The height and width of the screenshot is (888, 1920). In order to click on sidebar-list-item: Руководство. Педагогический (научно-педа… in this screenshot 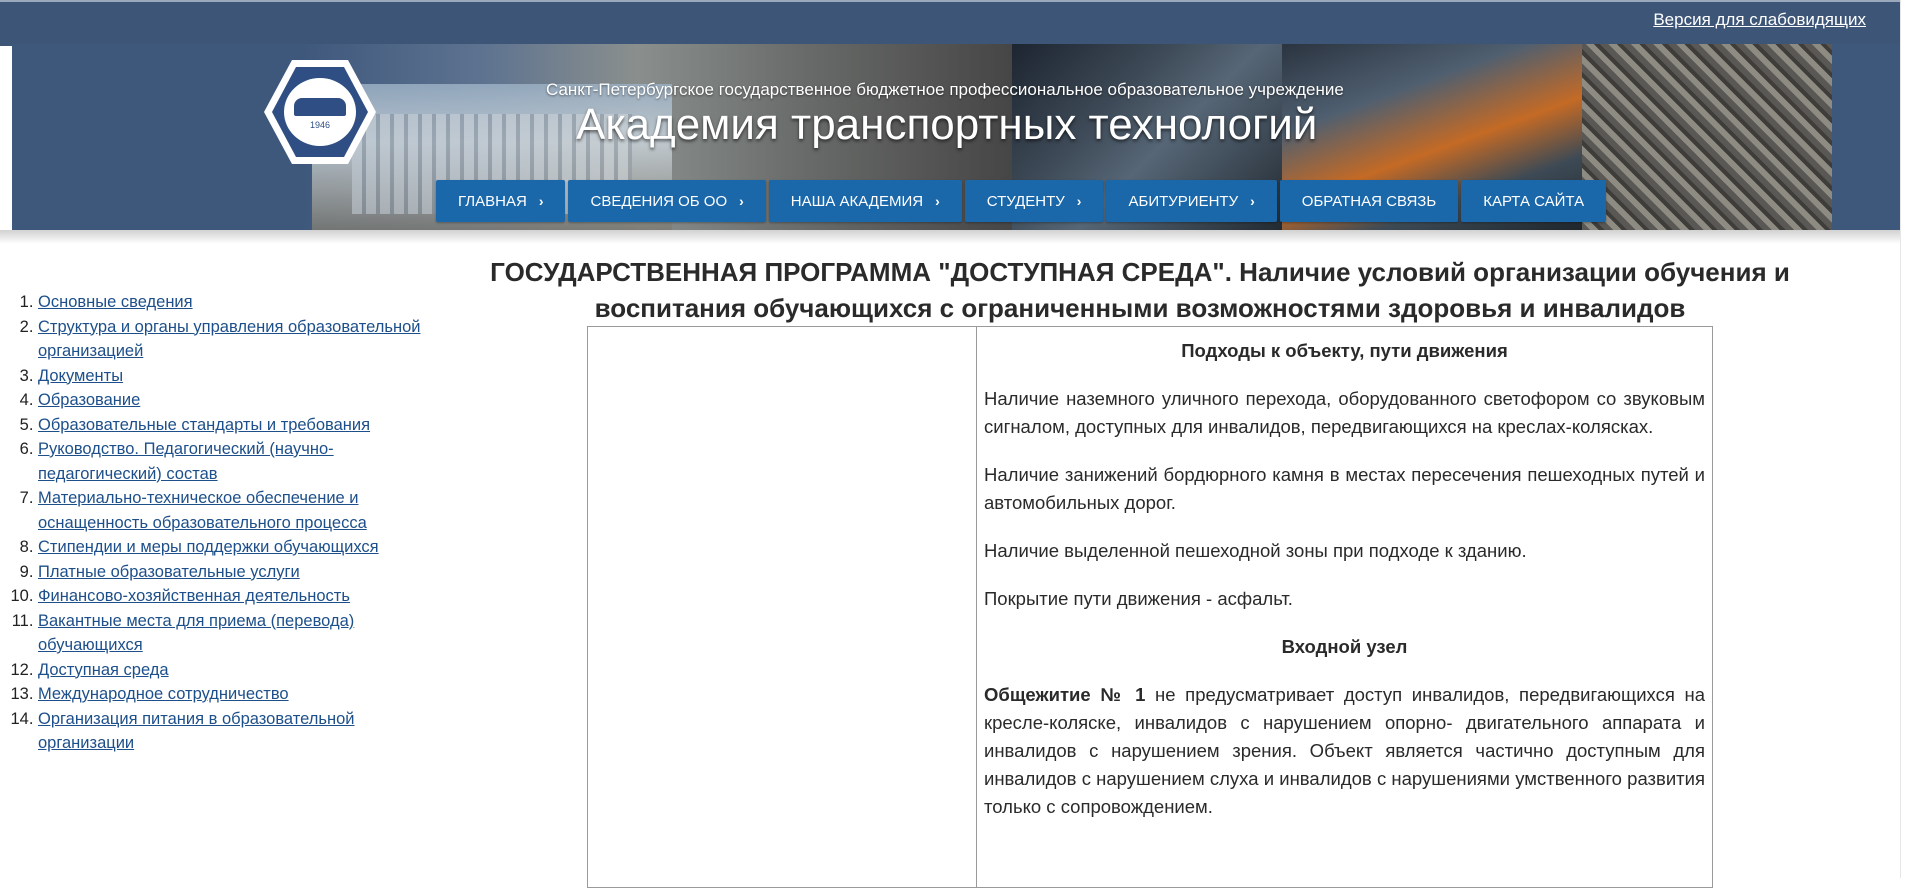, I will do `click(233, 461)`.